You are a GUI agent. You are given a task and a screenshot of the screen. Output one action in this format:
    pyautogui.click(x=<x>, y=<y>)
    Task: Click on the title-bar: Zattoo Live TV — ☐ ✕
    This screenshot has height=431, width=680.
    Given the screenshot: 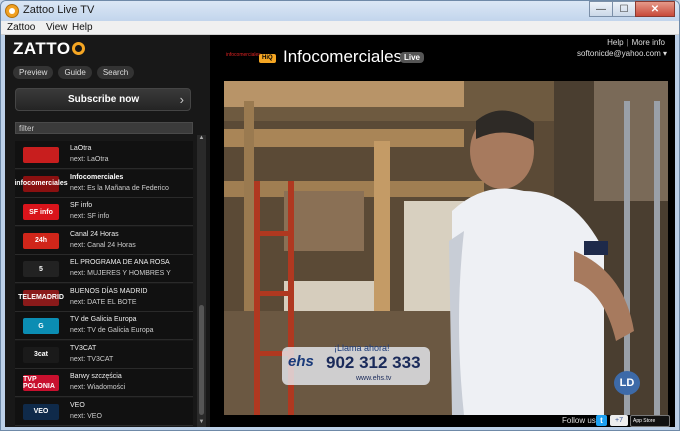 What is the action you would take?
    pyautogui.click(x=340, y=11)
    